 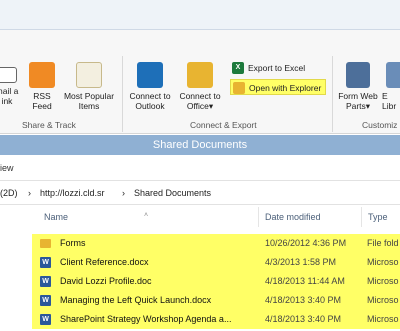 I want to click on column-type-header: Type, so click(x=378, y=217).